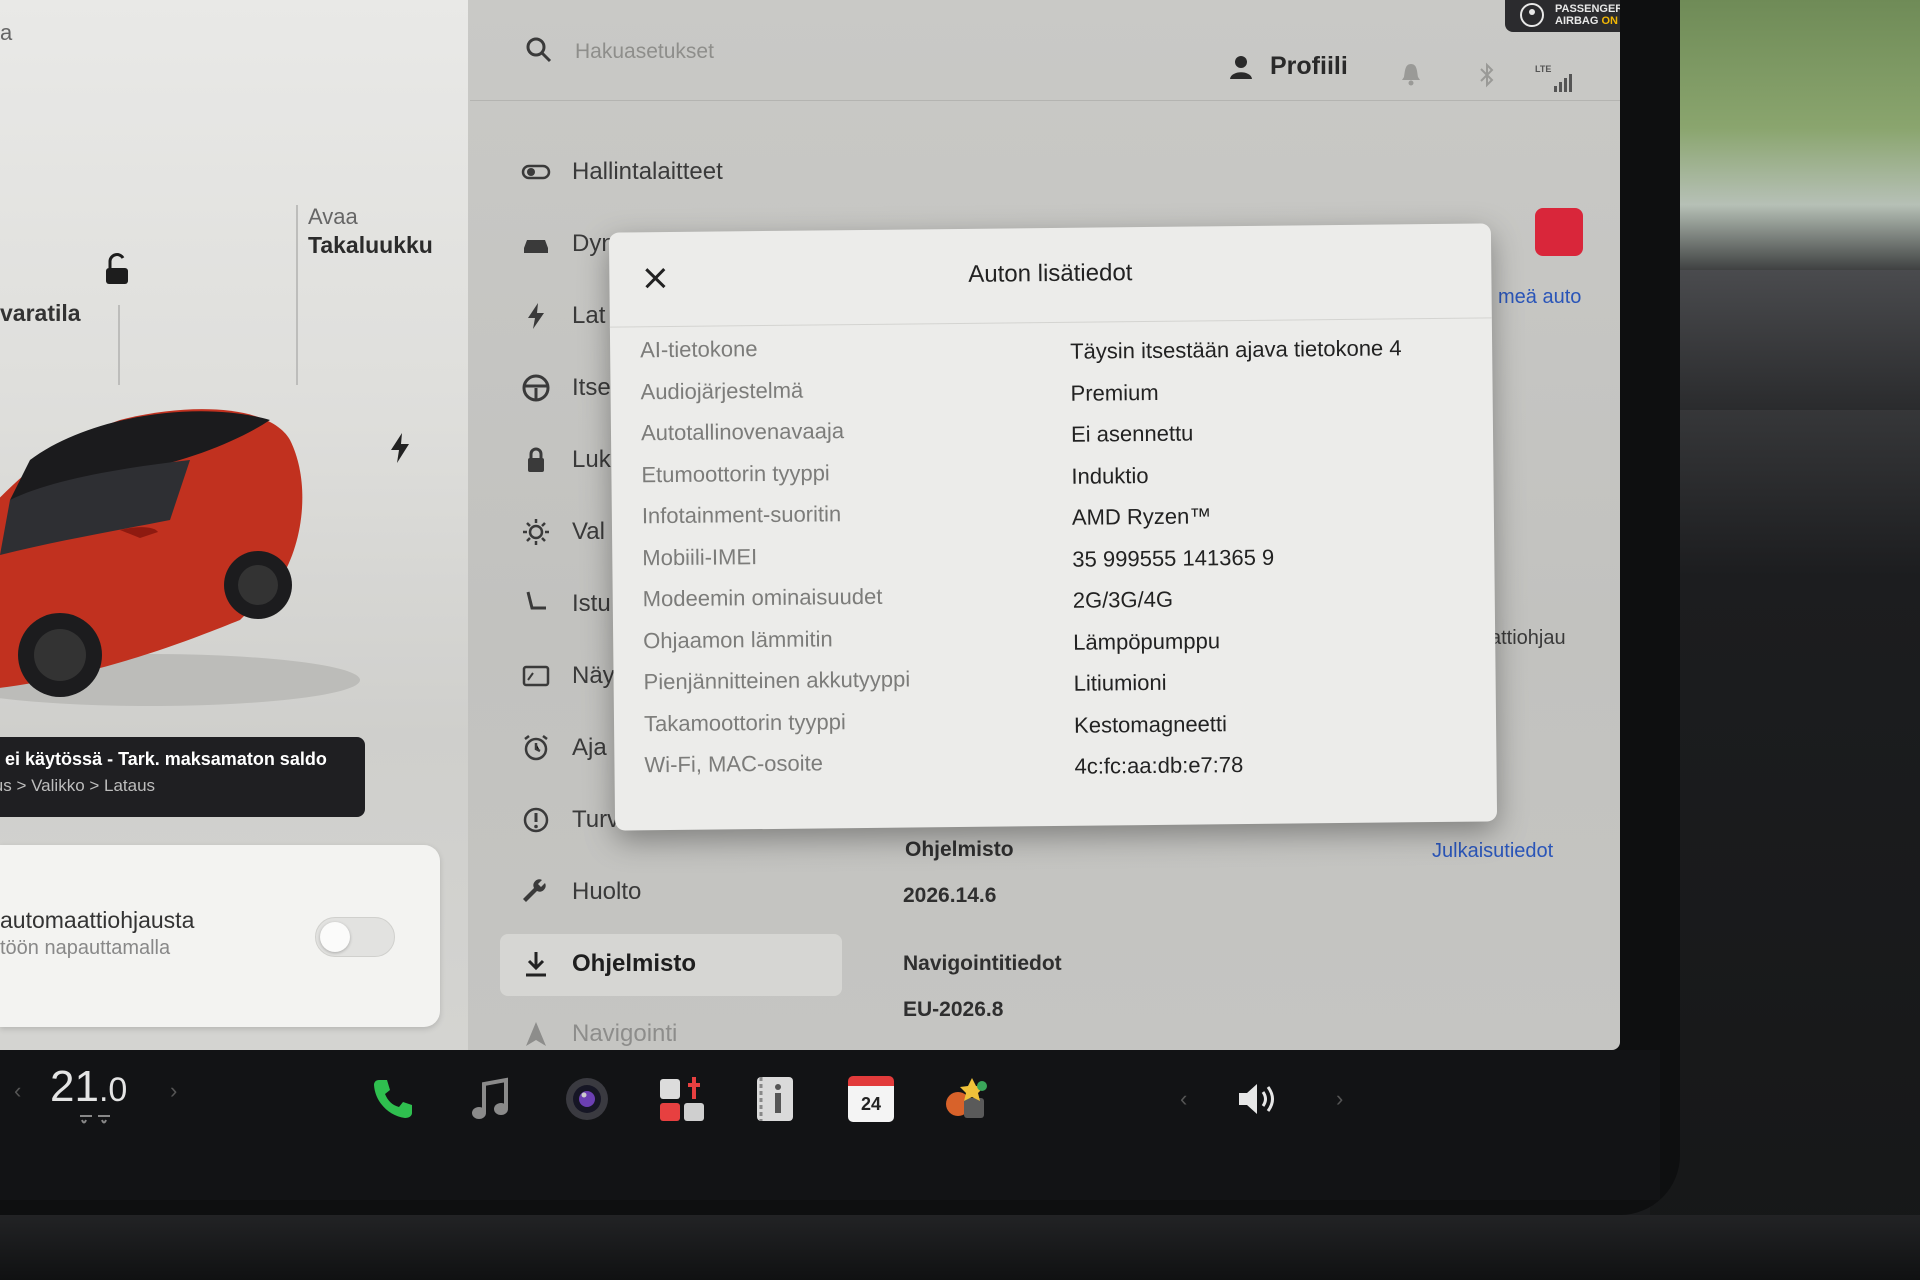 Image resolution: width=1920 pixels, height=1280 pixels. I want to click on detail-value: Lämpöpumppu, so click(1147, 641).